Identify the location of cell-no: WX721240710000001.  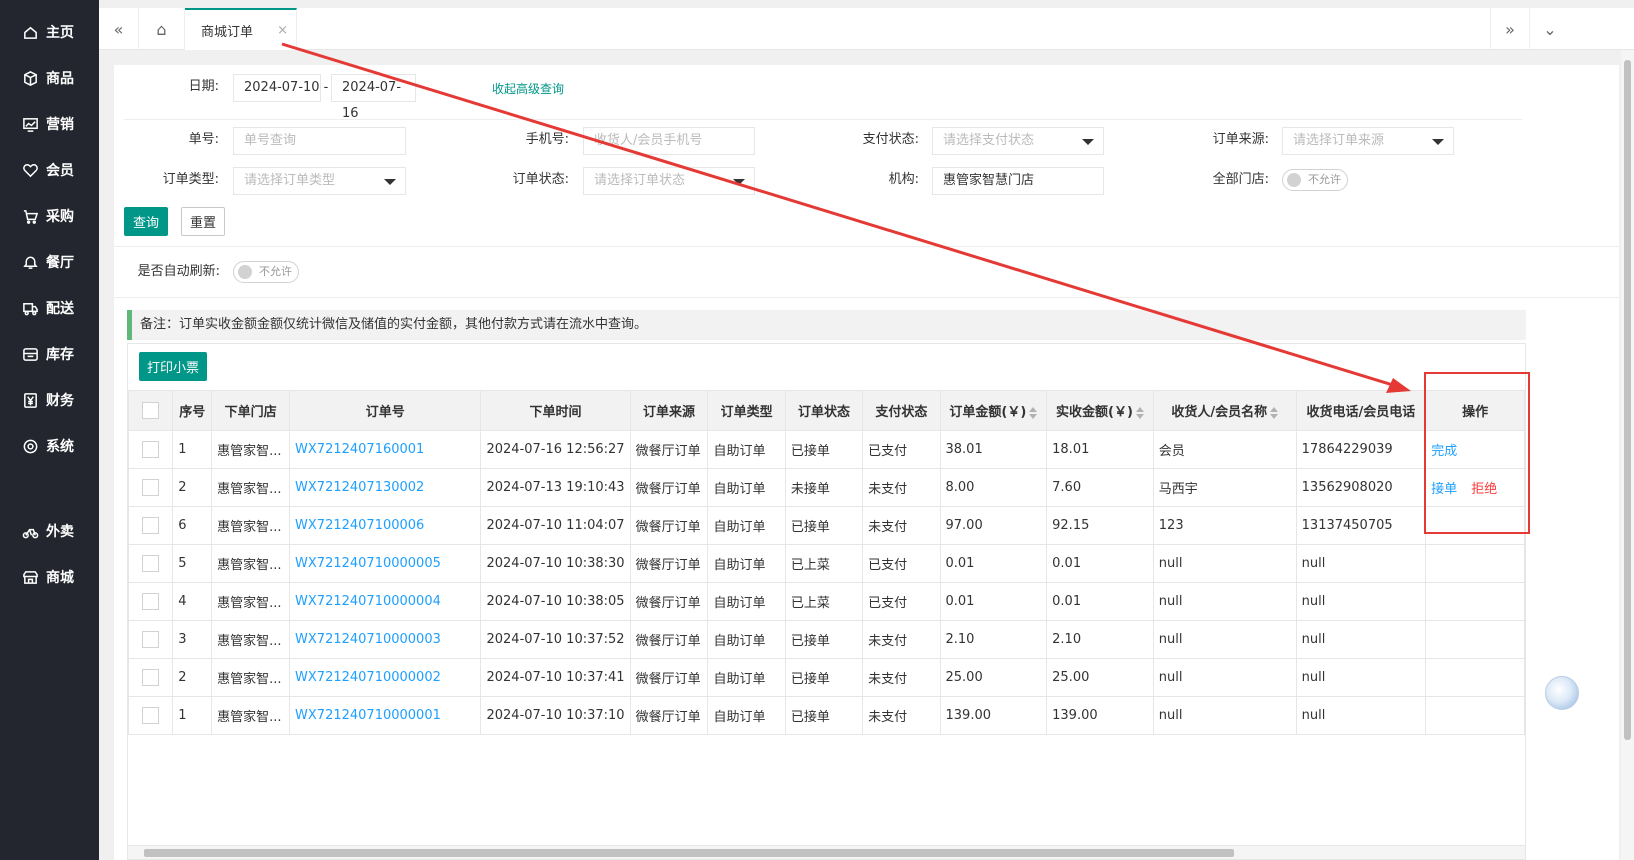
(385, 715).